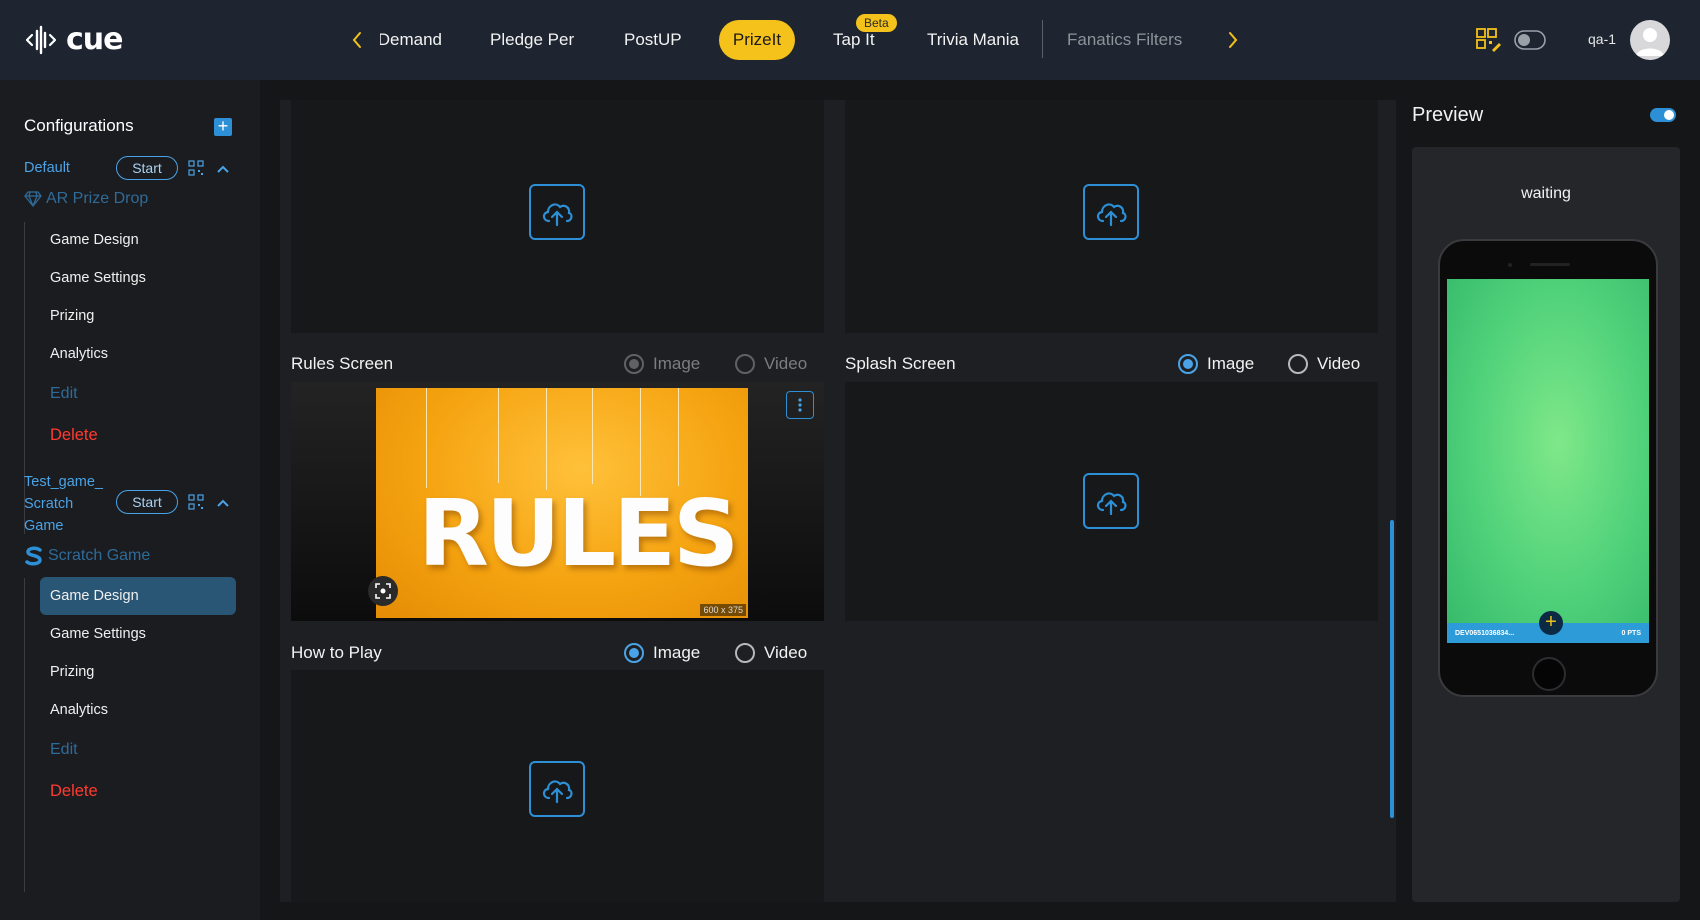 The height and width of the screenshot is (920, 1700). What do you see at coordinates (33, 556) in the screenshot?
I see `scratch-s-icon` at bounding box center [33, 556].